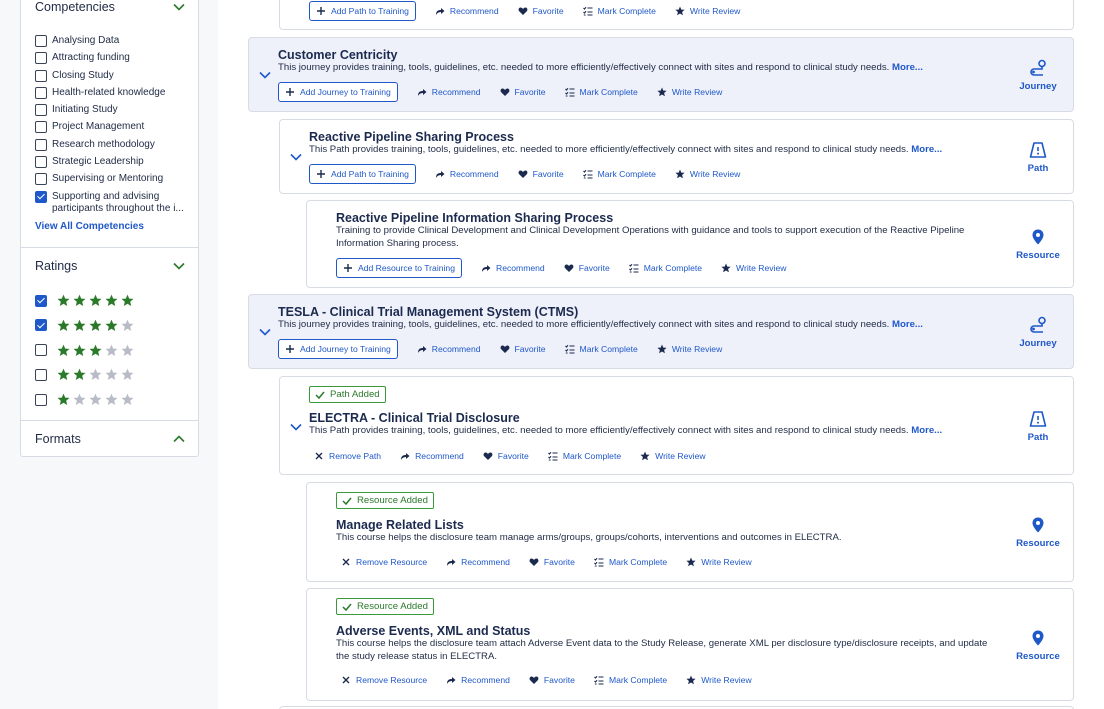 Image resolution: width=1104 pixels, height=709 pixels. Describe the element at coordinates (520, 268) in the screenshot. I see `button-label: Recommend` at that location.